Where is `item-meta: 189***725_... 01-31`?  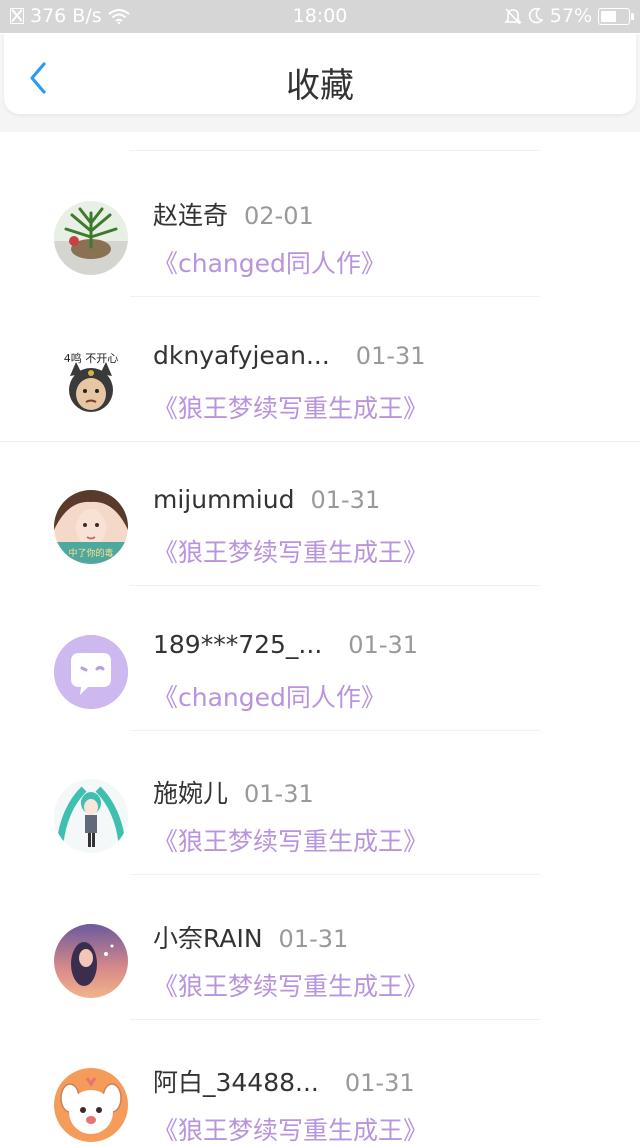
item-meta: 189***725_... 01-31 is located at coordinates (285, 644).